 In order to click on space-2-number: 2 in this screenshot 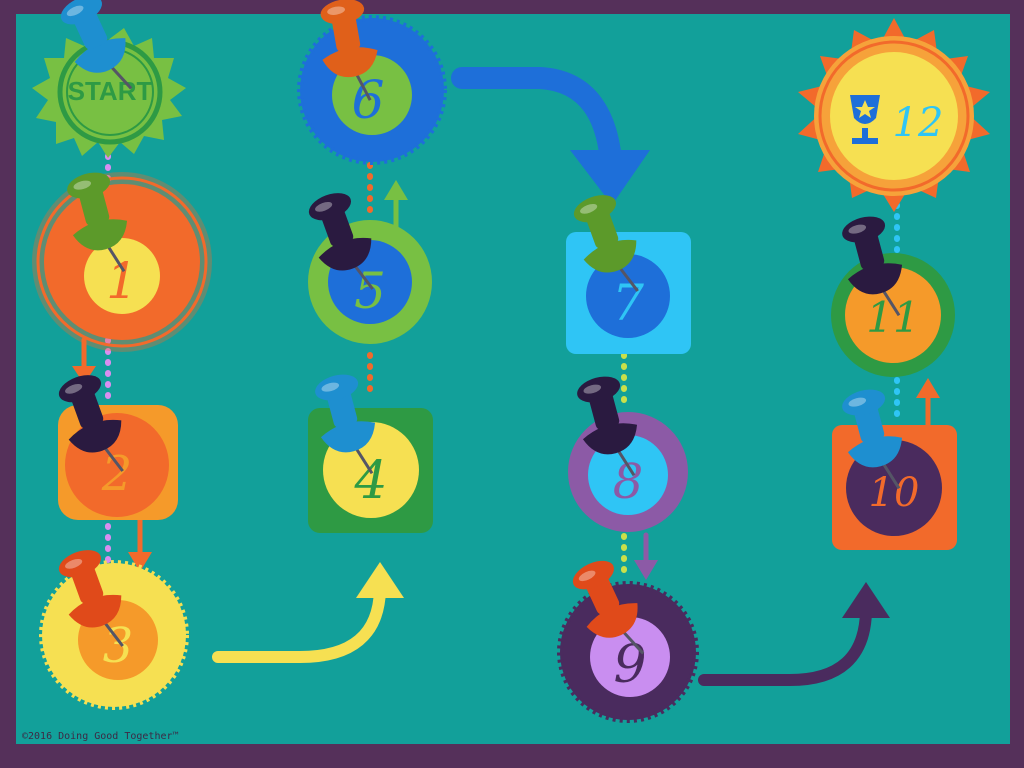, I will do `click(117, 474)`.